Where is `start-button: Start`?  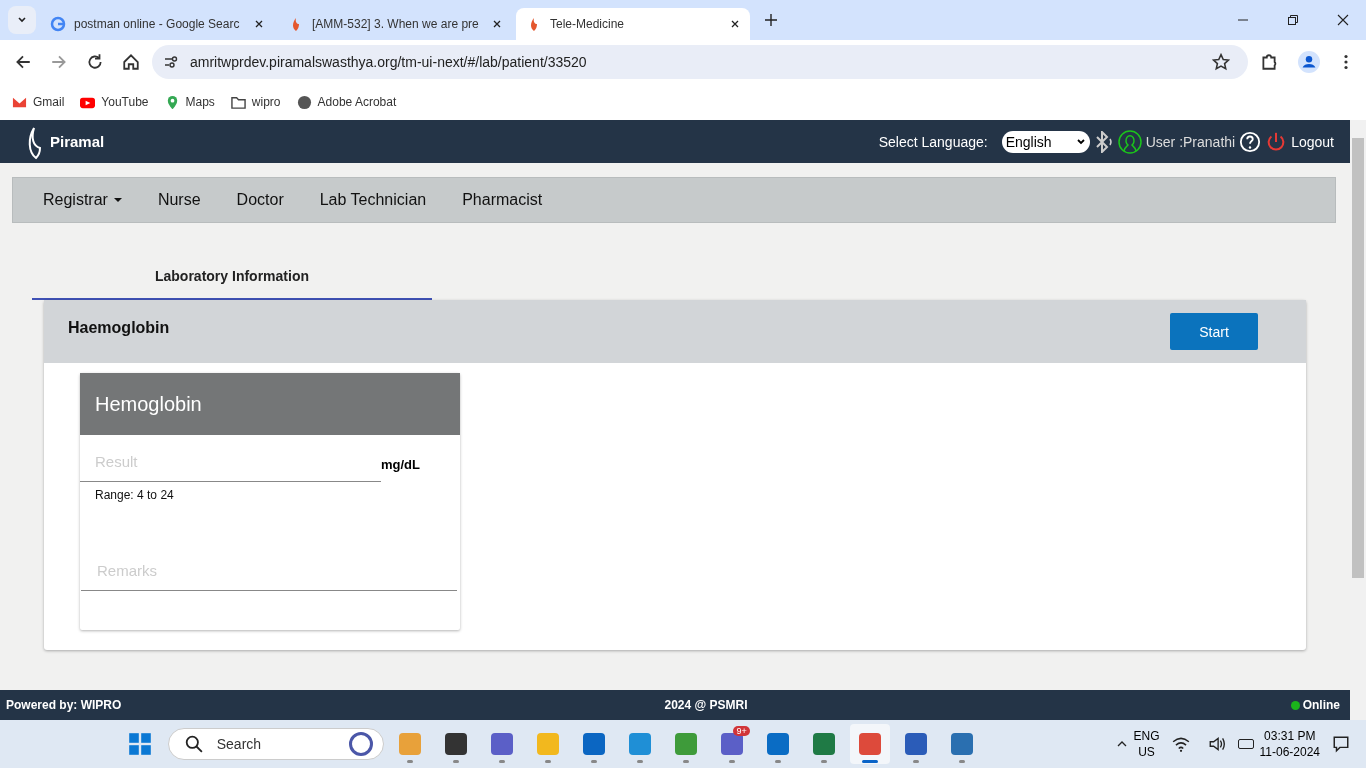
start-button: Start is located at coordinates (1214, 331).